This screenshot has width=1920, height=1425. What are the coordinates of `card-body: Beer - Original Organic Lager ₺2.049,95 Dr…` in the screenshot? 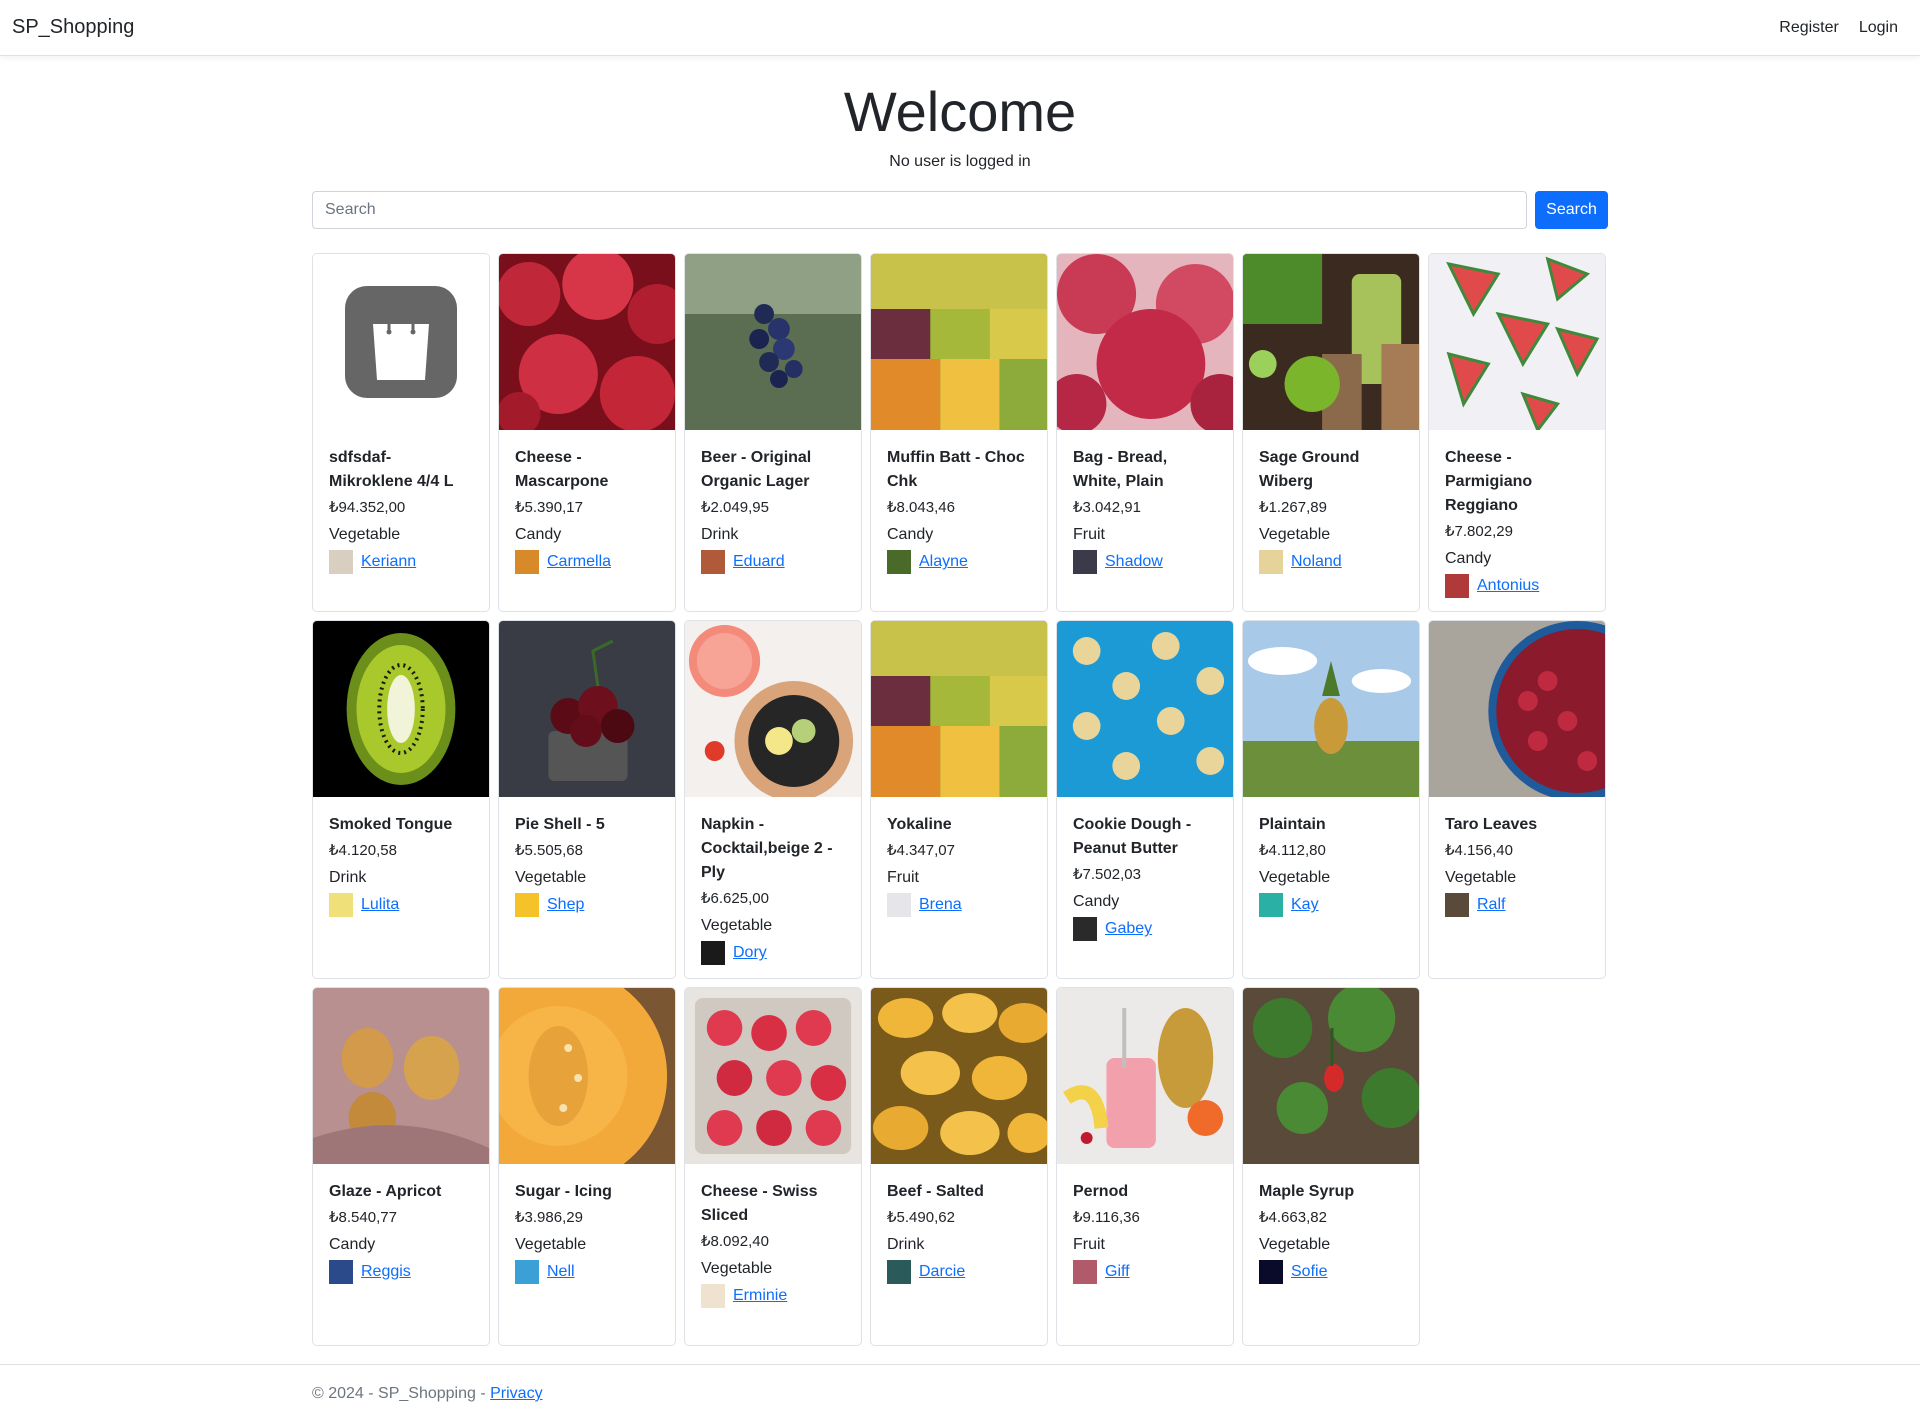 It's located at (773, 502).